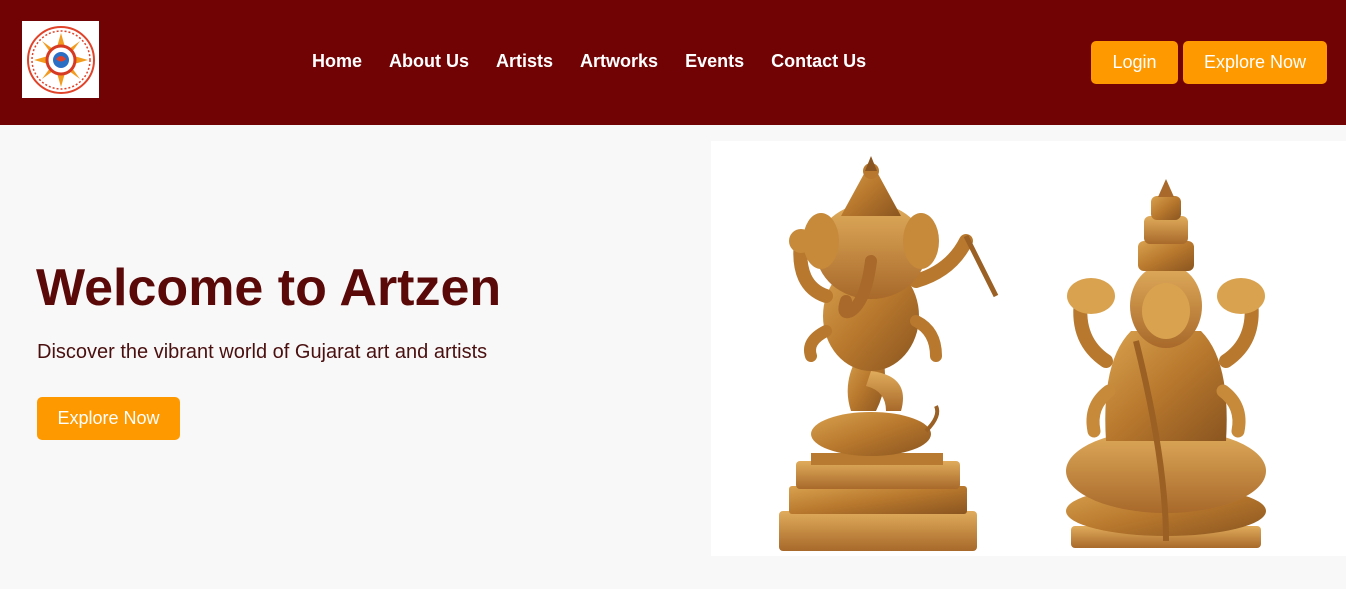 Image resolution: width=1346 pixels, height=589 pixels. Describe the element at coordinates (429, 61) in the screenshot. I see `nav-about-us: About Us` at that location.